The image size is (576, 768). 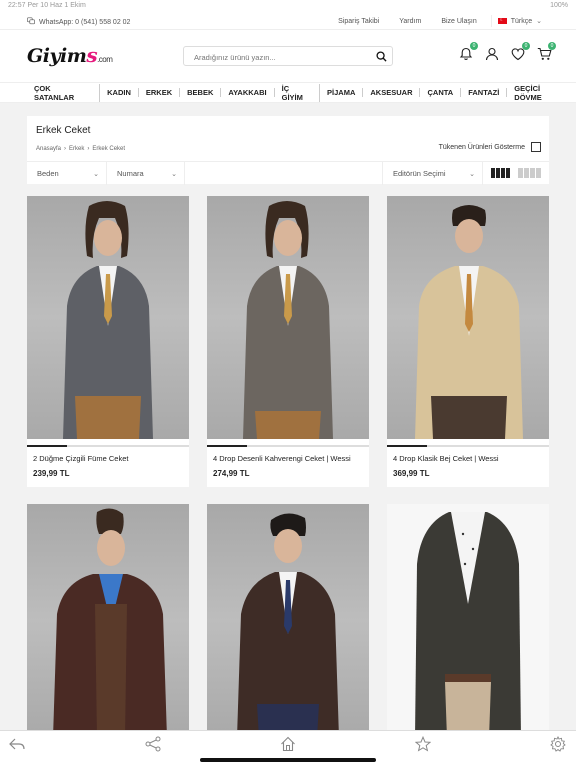 What do you see at coordinates (458, 21) in the screenshot?
I see `contact-link: Bize Ulaşın` at bounding box center [458, 21].